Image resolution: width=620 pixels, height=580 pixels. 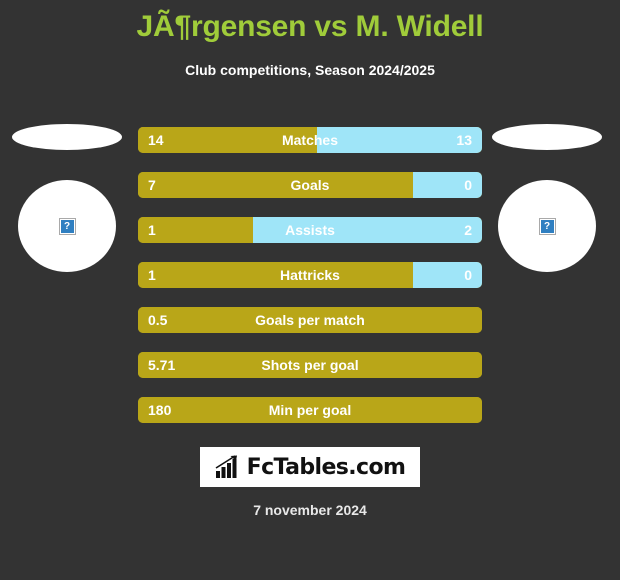 I want to click on bar-chart-icon, so click(x=226, y=466).